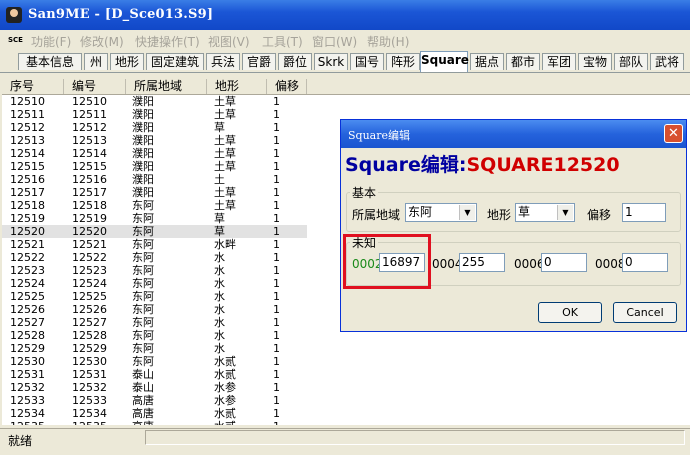 The width and height of the screenshot is (690, 455). What do you see at coordinates (441, 212) in the screenshot?
I see `region-select: 东阿 ▼` at bounding box center [441, 212].